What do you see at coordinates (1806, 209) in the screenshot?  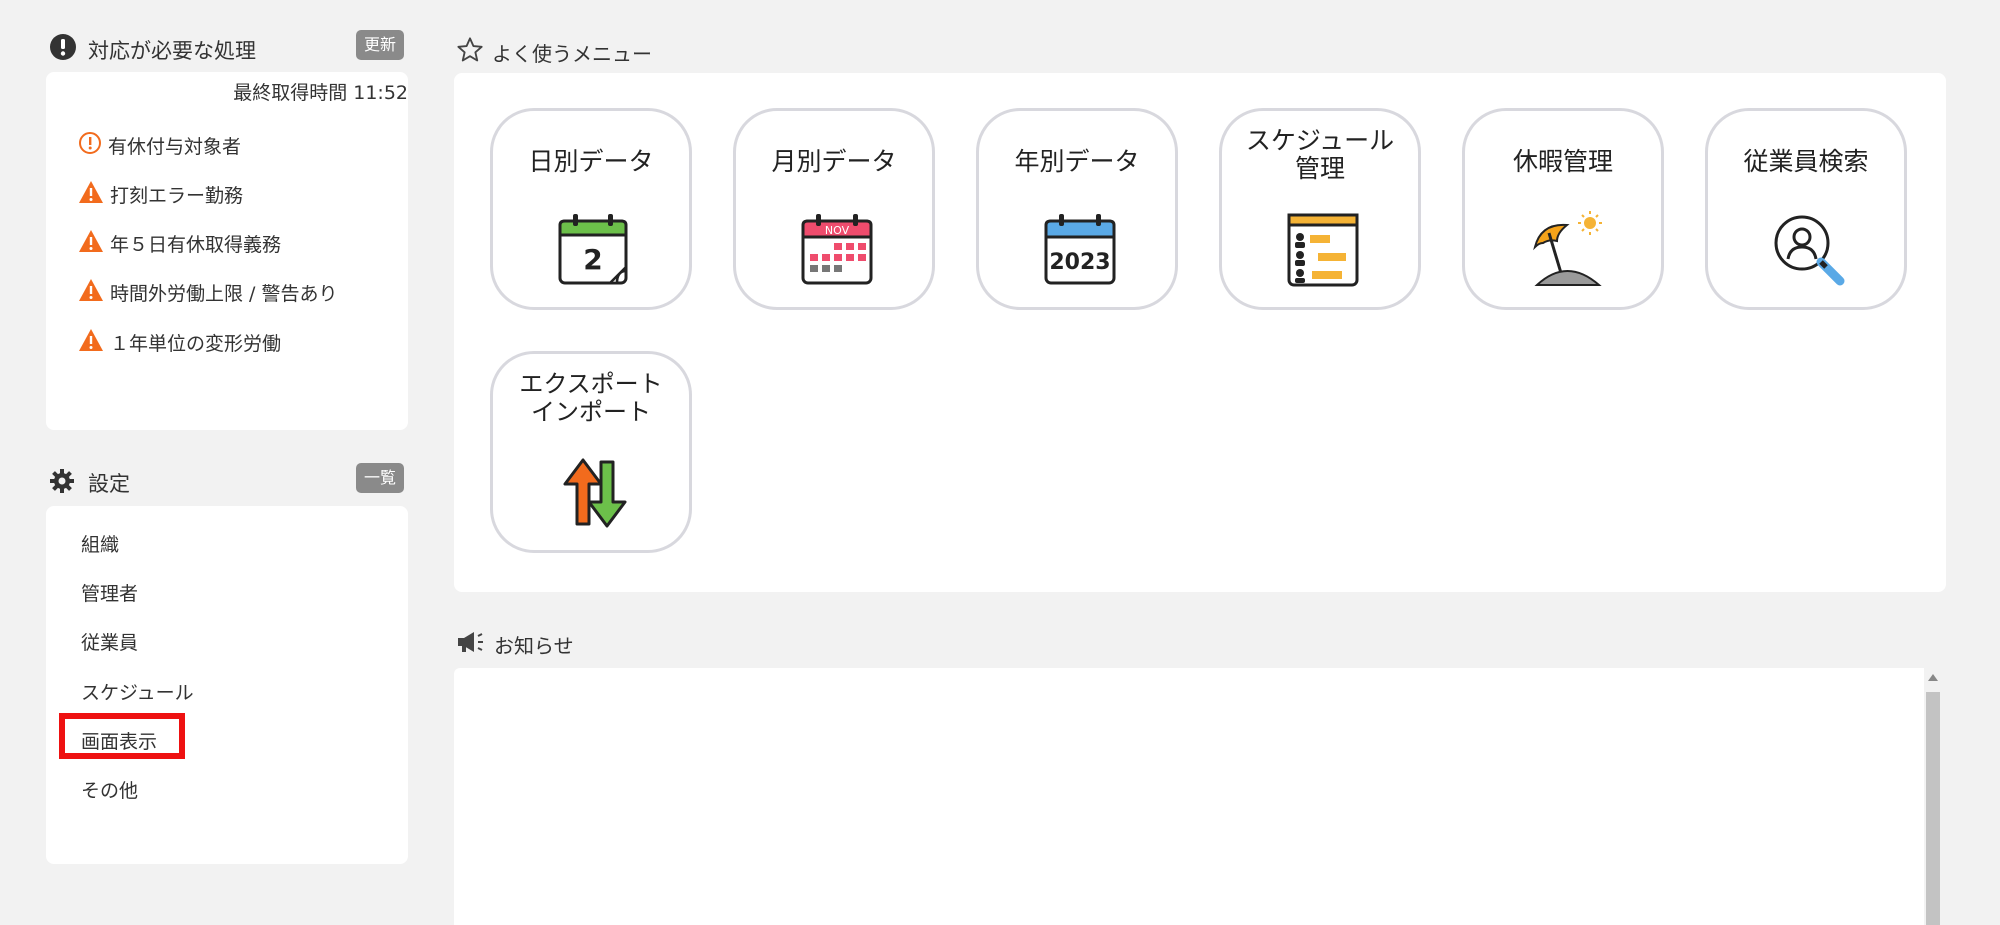 I see `tile-employee-search: 従業員検索` at bounding box center [1806, 209].